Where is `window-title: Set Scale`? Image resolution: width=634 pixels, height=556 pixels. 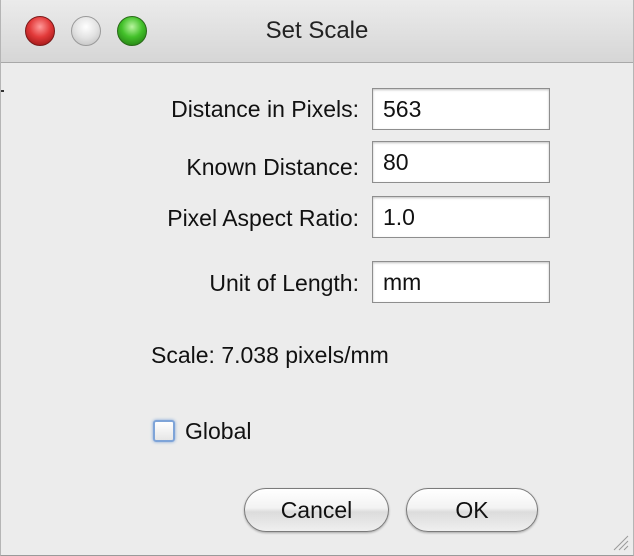
window-title: Set Scale is located at coordinates (317, 30).